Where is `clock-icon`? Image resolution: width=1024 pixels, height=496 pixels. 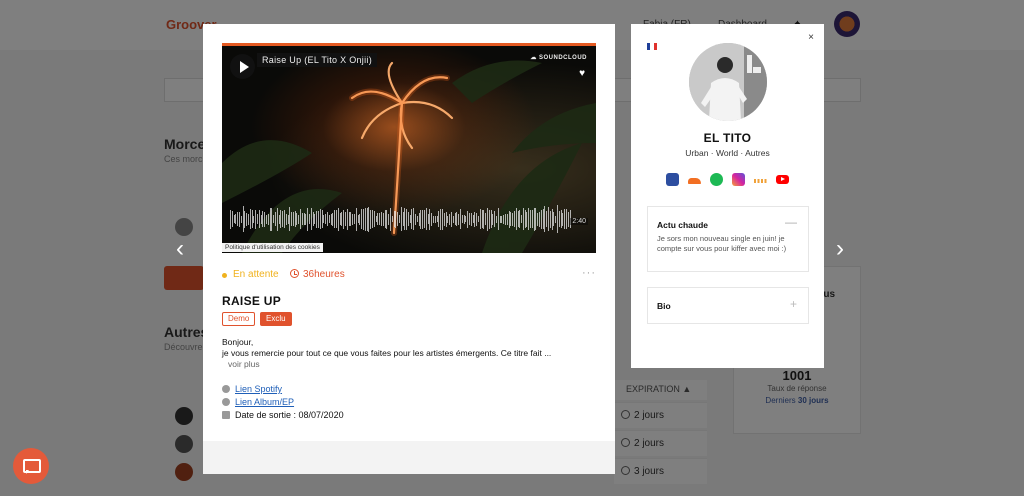
clock-icon is located at coordinates (294, 273).